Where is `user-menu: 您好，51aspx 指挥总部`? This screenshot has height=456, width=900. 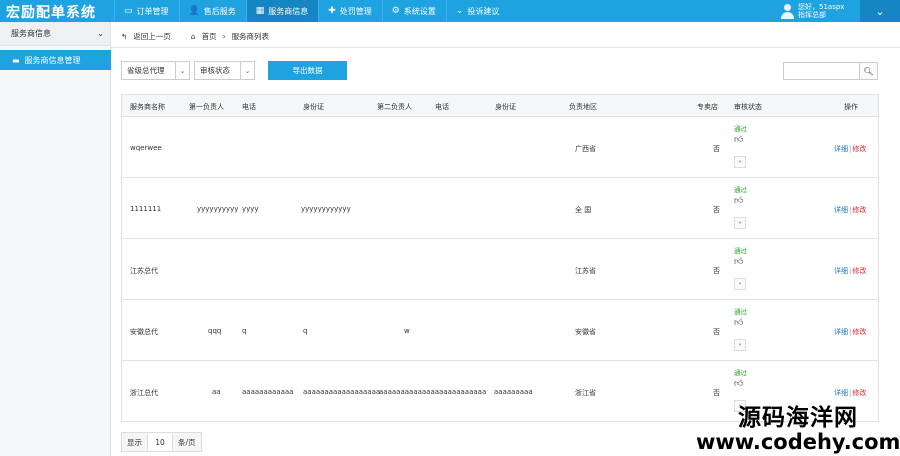
user-menu: 您好，51aspx 指挥总部 is located at coordinates (812, 11).